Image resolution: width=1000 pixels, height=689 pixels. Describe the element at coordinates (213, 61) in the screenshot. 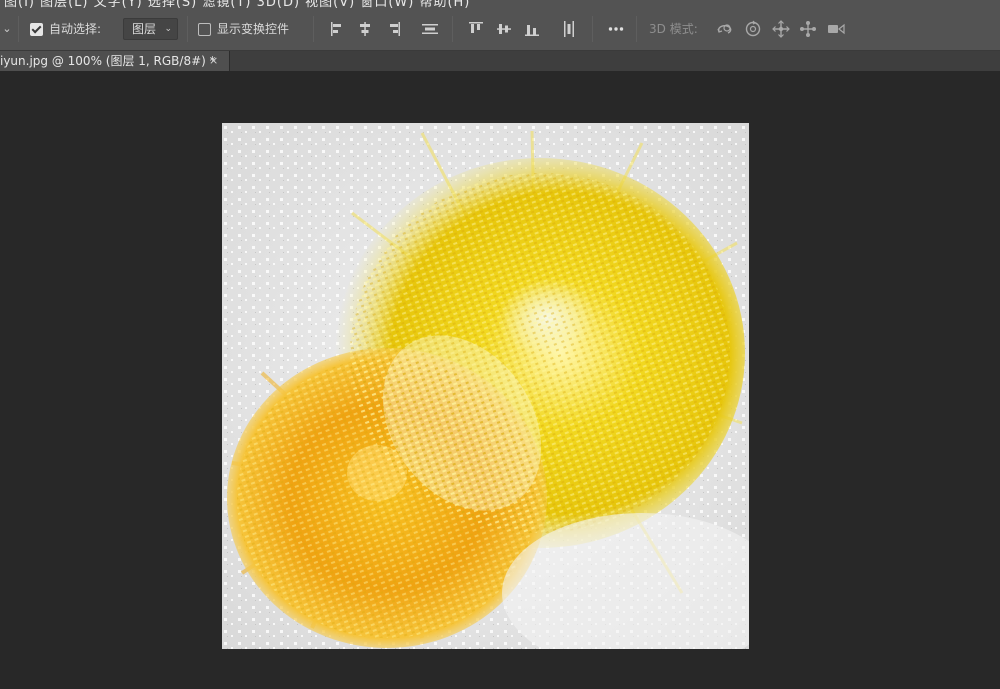

I see `close-icon: ×` at that location.